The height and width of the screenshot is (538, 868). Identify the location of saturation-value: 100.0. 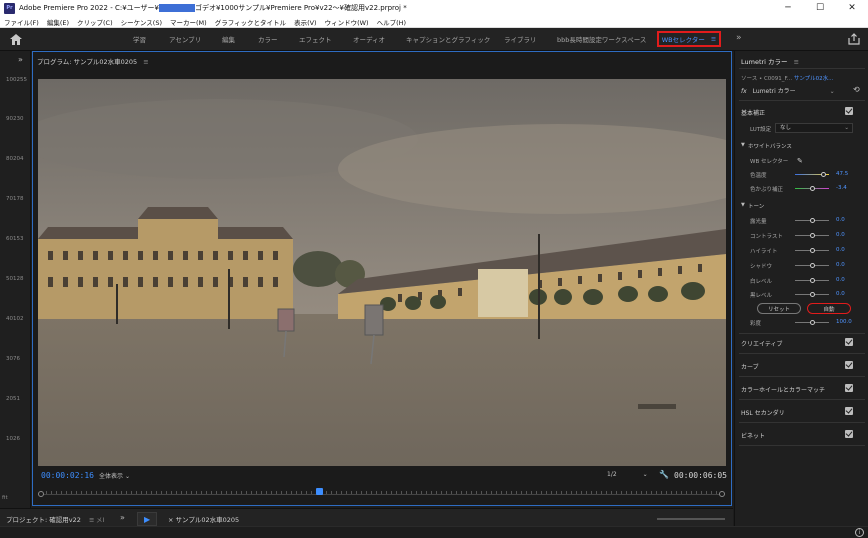
(844, 322).